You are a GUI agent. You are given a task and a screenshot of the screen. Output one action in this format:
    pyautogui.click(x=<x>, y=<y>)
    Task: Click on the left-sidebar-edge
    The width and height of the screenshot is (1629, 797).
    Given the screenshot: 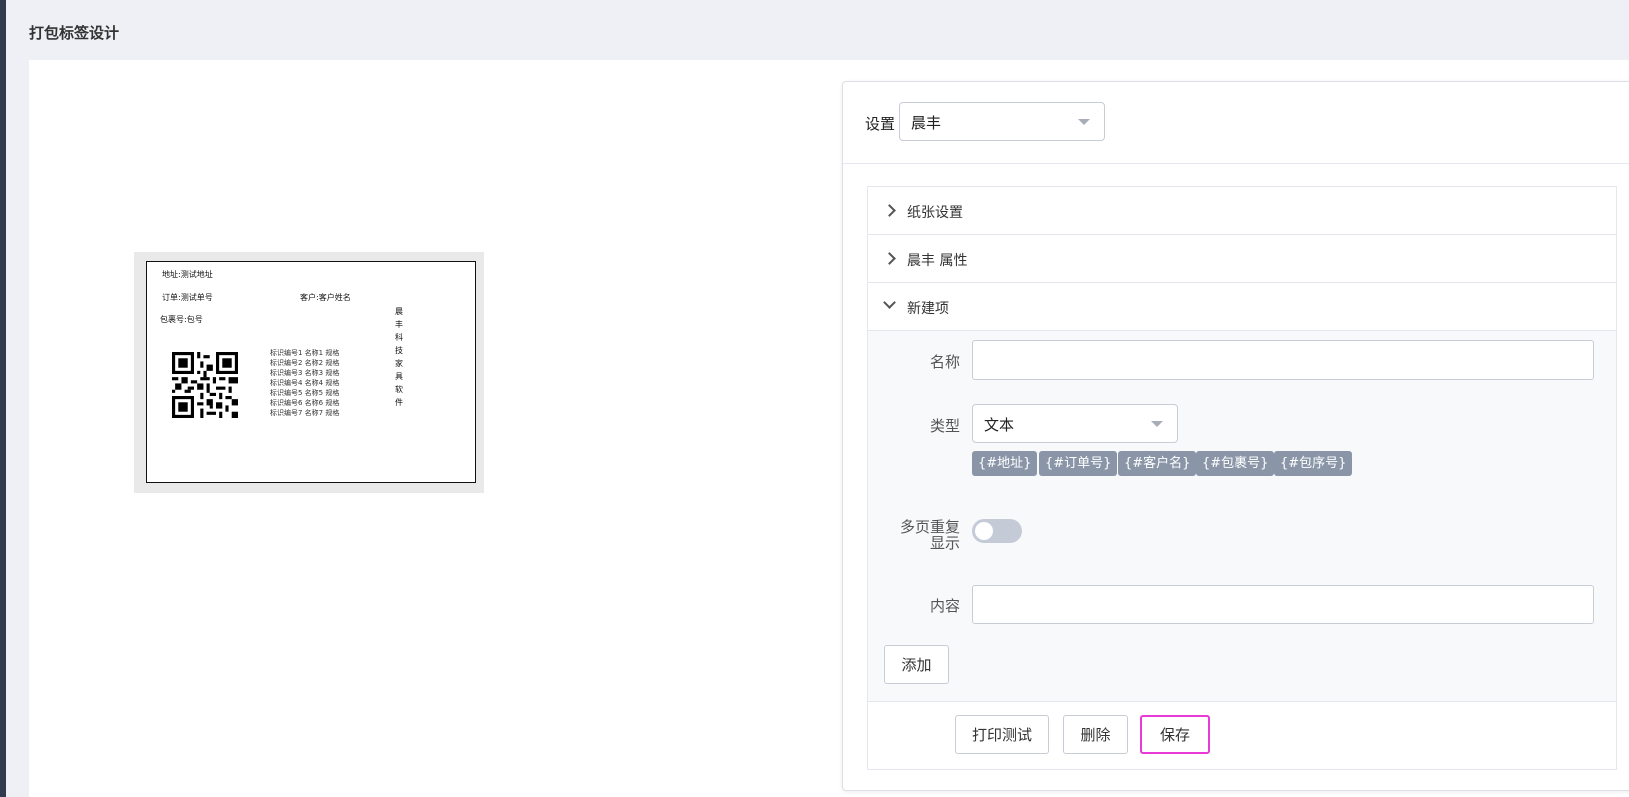 What is the action you would take?
    pyautogui.click(x=3, y=398)
    